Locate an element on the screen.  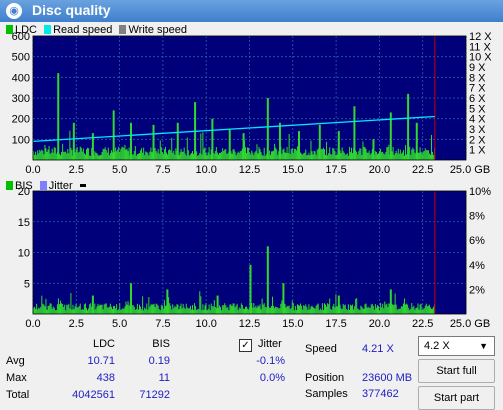
speed-select: 4.2 X ▼ is located at coordinates (456, 346).